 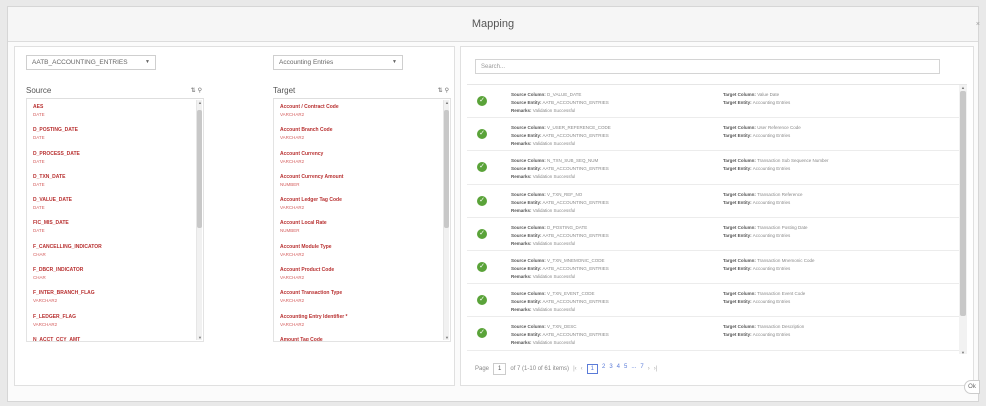 I want to click on source-list-item: D_TXN_DATE DATE, so click(x=112, y=184).